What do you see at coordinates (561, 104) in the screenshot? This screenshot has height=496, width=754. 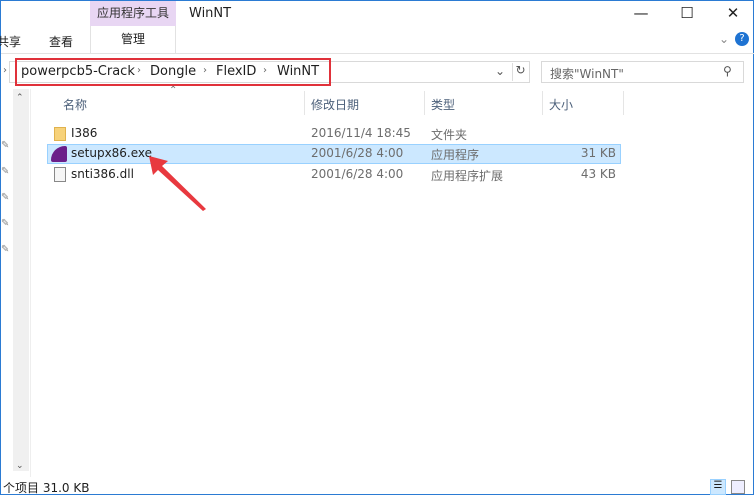 I see `column-header-size: 大小` at bounding box center [561, 104].